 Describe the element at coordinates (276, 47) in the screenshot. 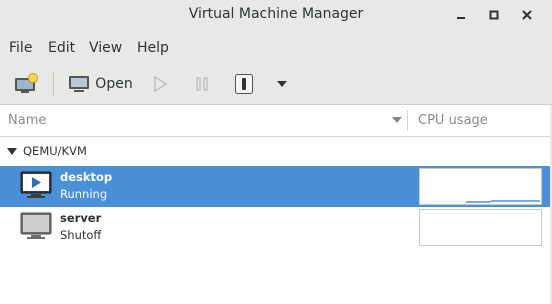

I see `menu-bar: File Edit View Help` at that location.